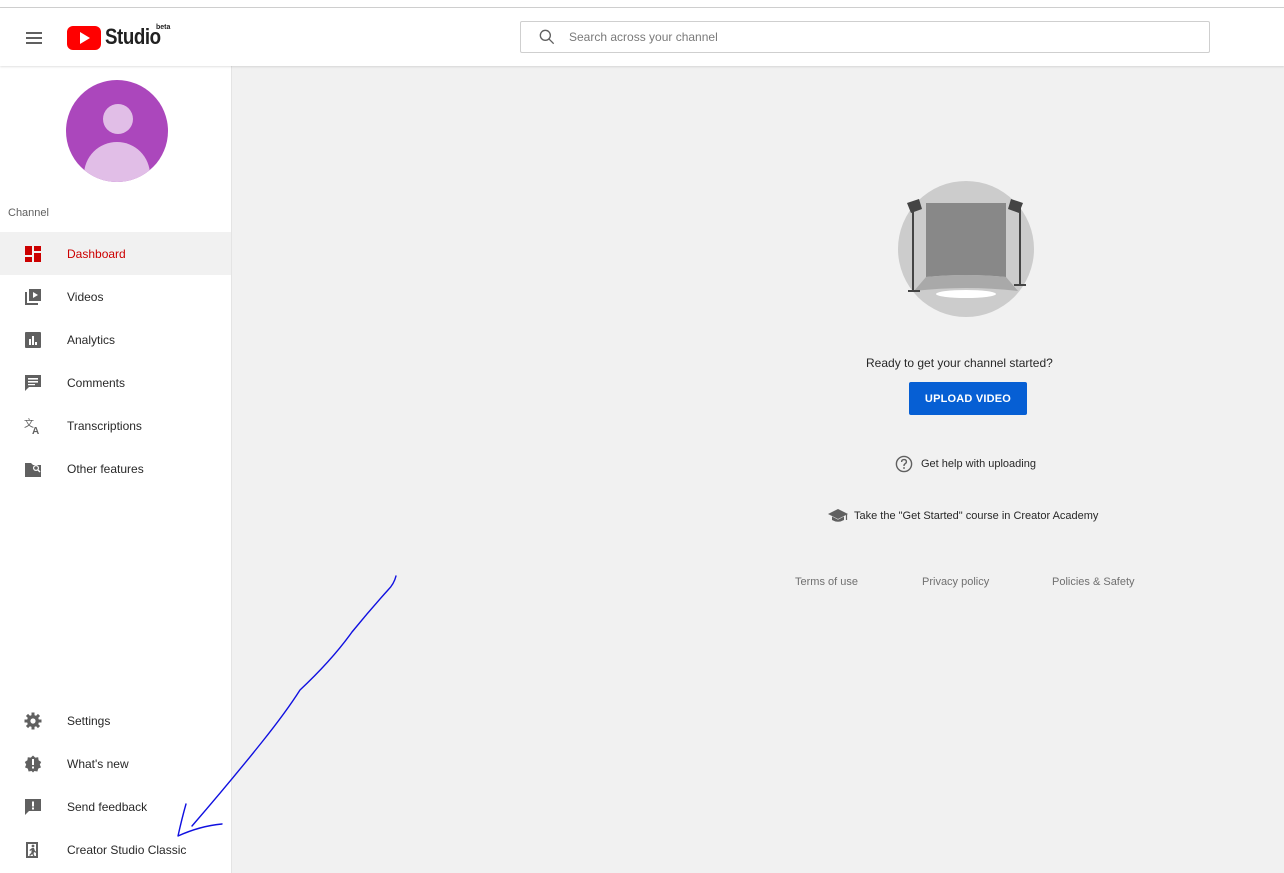 This screenshot has width=1284, height=873. I want to click on analytics-icon, so click(33, 340).